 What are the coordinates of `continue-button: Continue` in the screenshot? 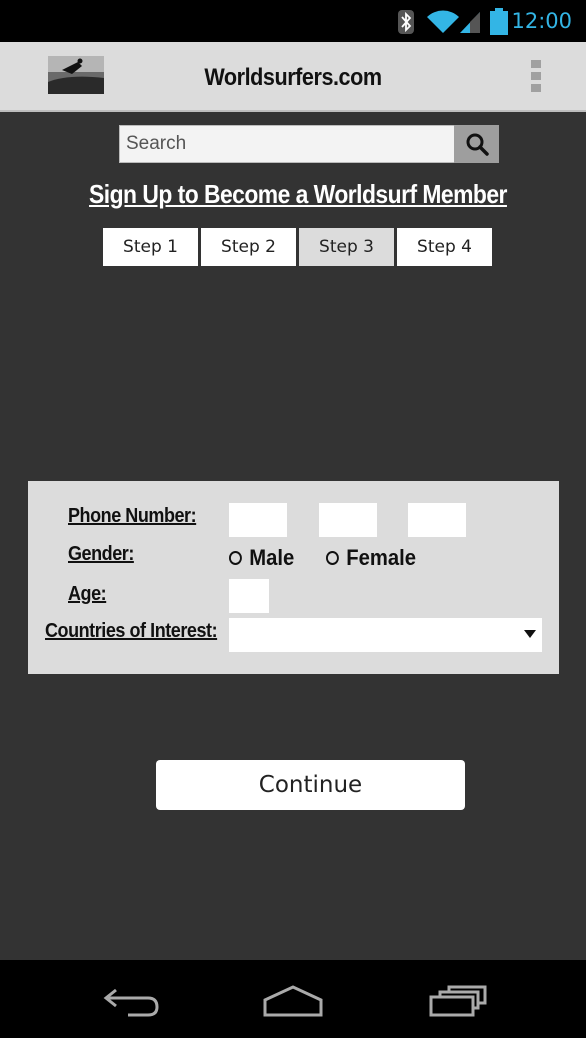 It's located at (310, 785).